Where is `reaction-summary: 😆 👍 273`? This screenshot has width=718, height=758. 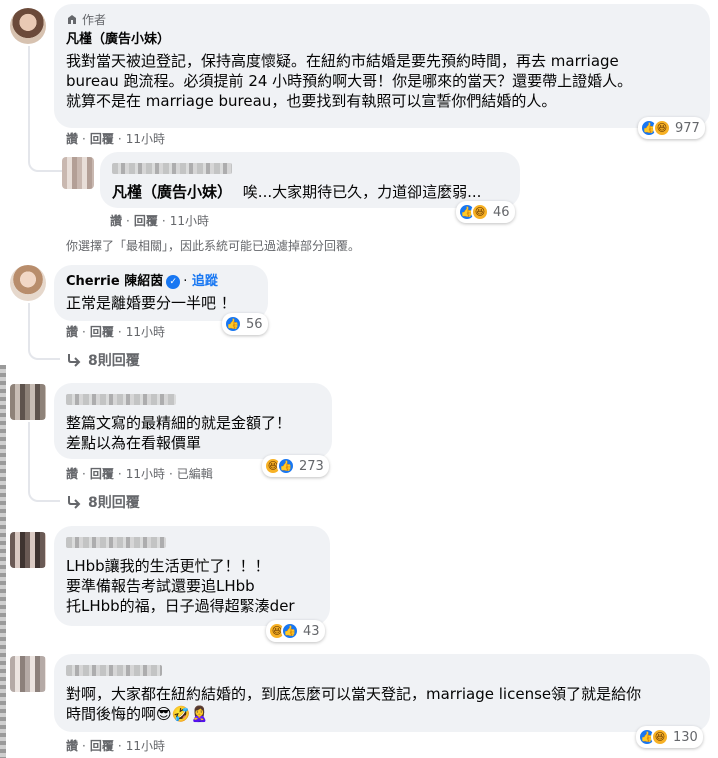 reaction-summary: 😆 👍 273 is located at coordinates (295, 466).